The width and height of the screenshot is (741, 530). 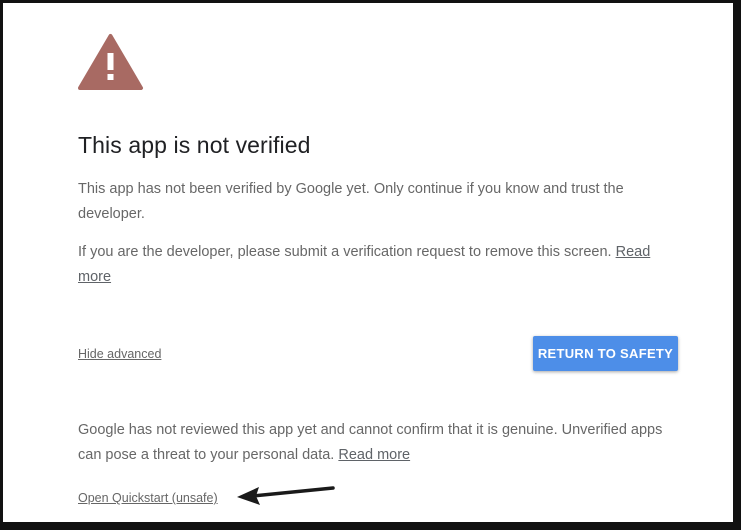 What do you see at coordinates (374, 455) in the screenshot?
I see `read-more-link-2: Read more` at bounding box center [374, 455].